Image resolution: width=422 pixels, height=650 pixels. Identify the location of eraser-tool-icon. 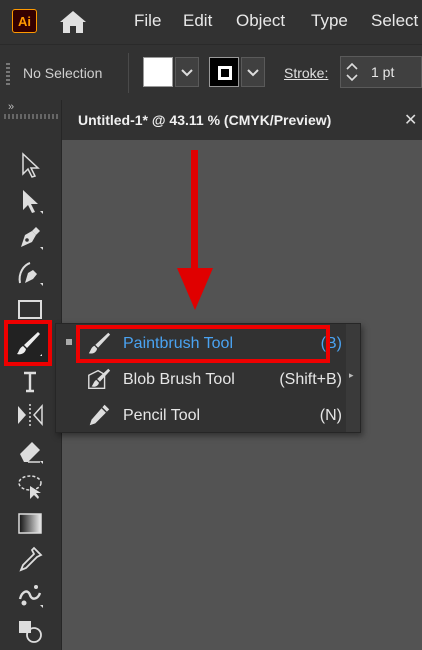
(31, 453).